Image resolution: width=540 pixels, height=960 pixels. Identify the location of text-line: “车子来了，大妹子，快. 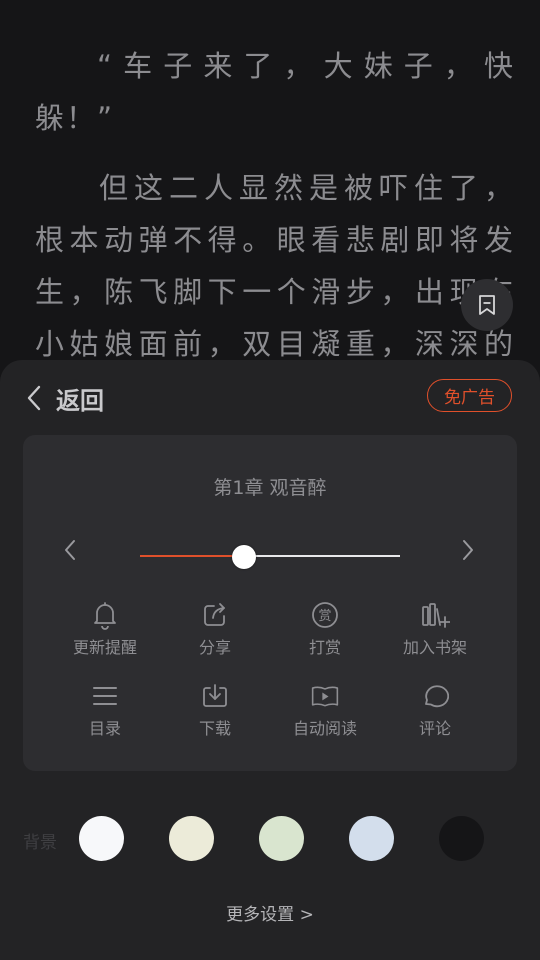
(306, 66).